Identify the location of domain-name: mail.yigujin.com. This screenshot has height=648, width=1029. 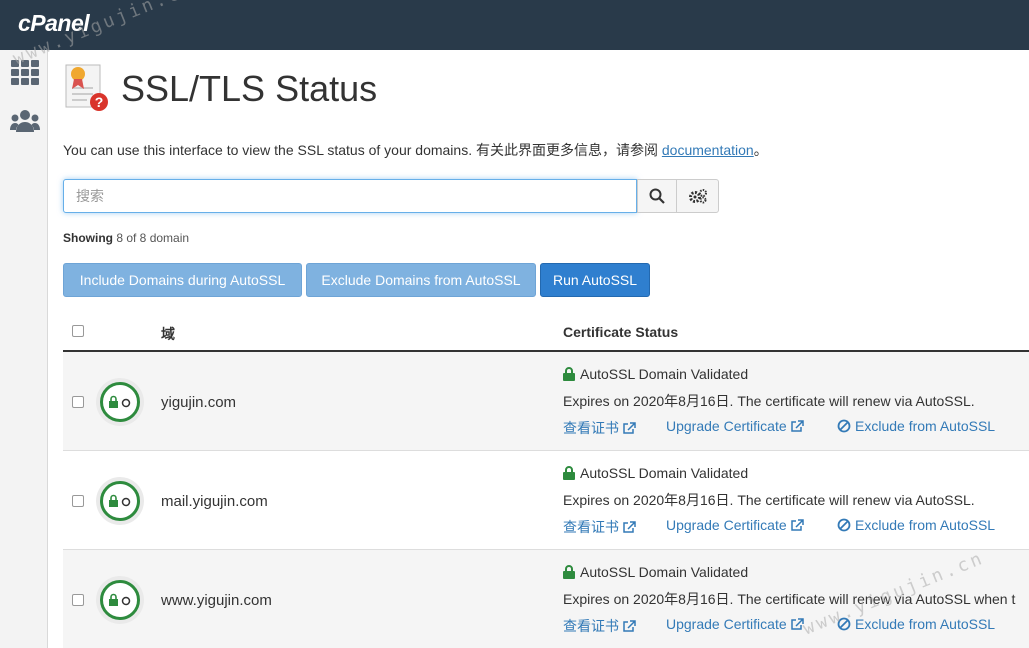
(214, 501).